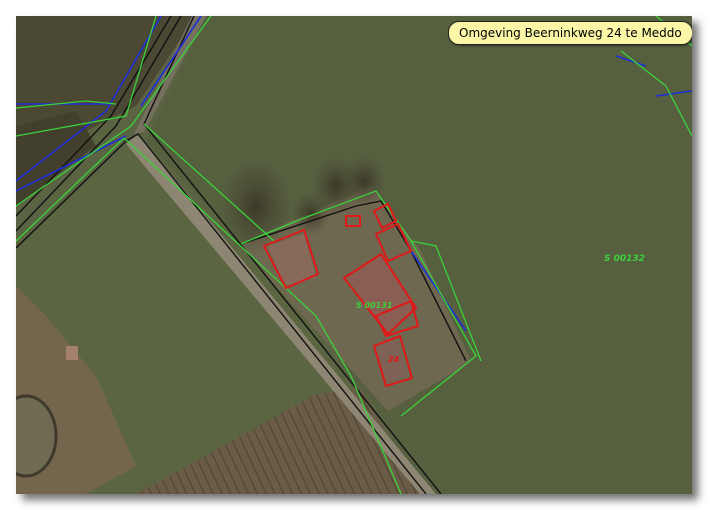 The height and width of the screenshot is (510, 708). What do you see at coordinates (570, 33) in the screenshot?
I see `map-title-badge: Omgeving Beerninkweg 24 te Meddo` at bounding box center [570, 33].